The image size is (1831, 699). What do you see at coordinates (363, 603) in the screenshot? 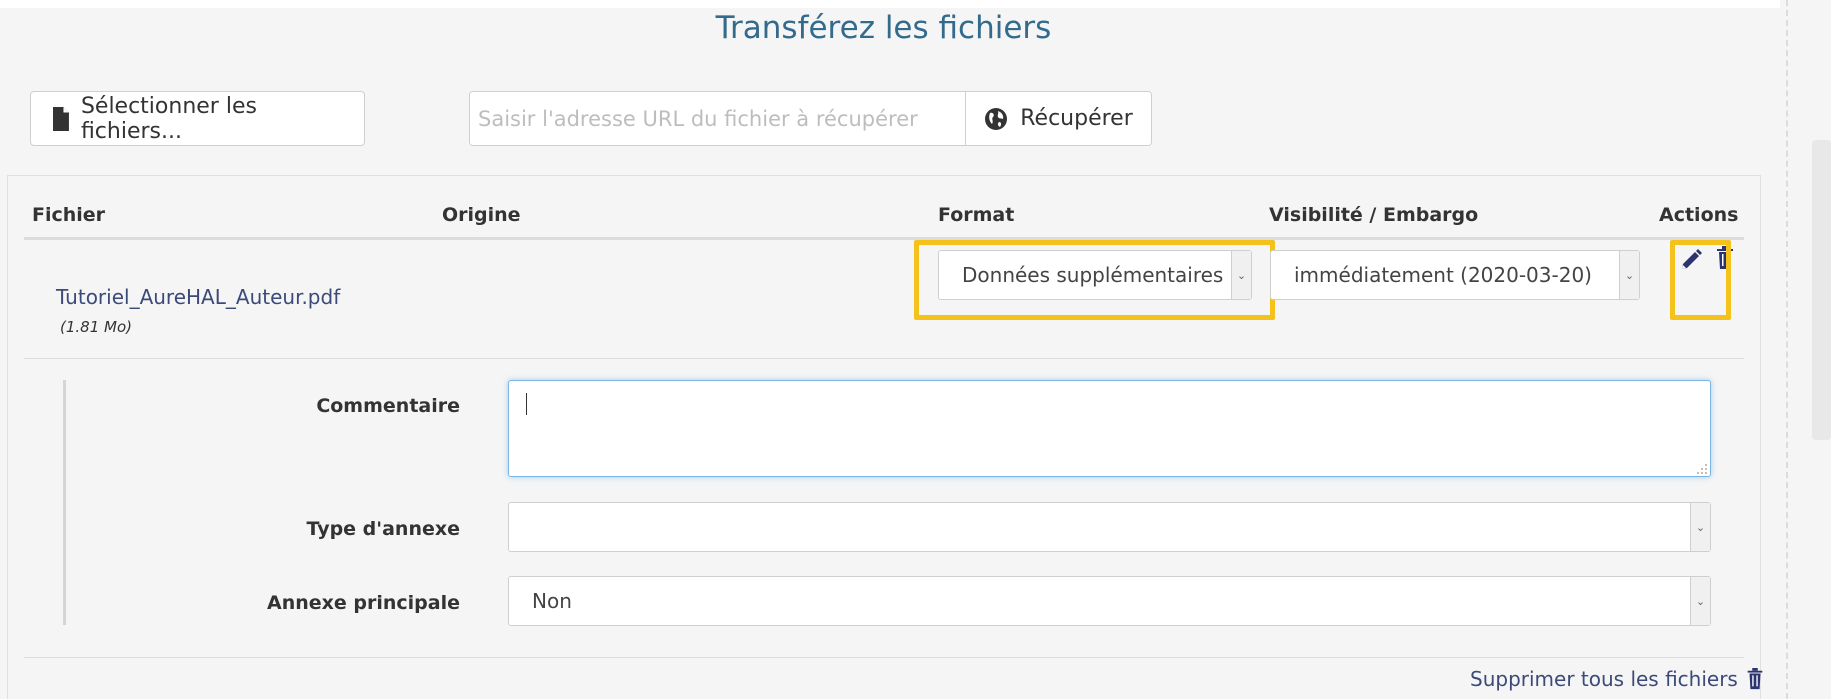
I see `main-annex-label: Annexe principale` at bounding box center [363, 603].